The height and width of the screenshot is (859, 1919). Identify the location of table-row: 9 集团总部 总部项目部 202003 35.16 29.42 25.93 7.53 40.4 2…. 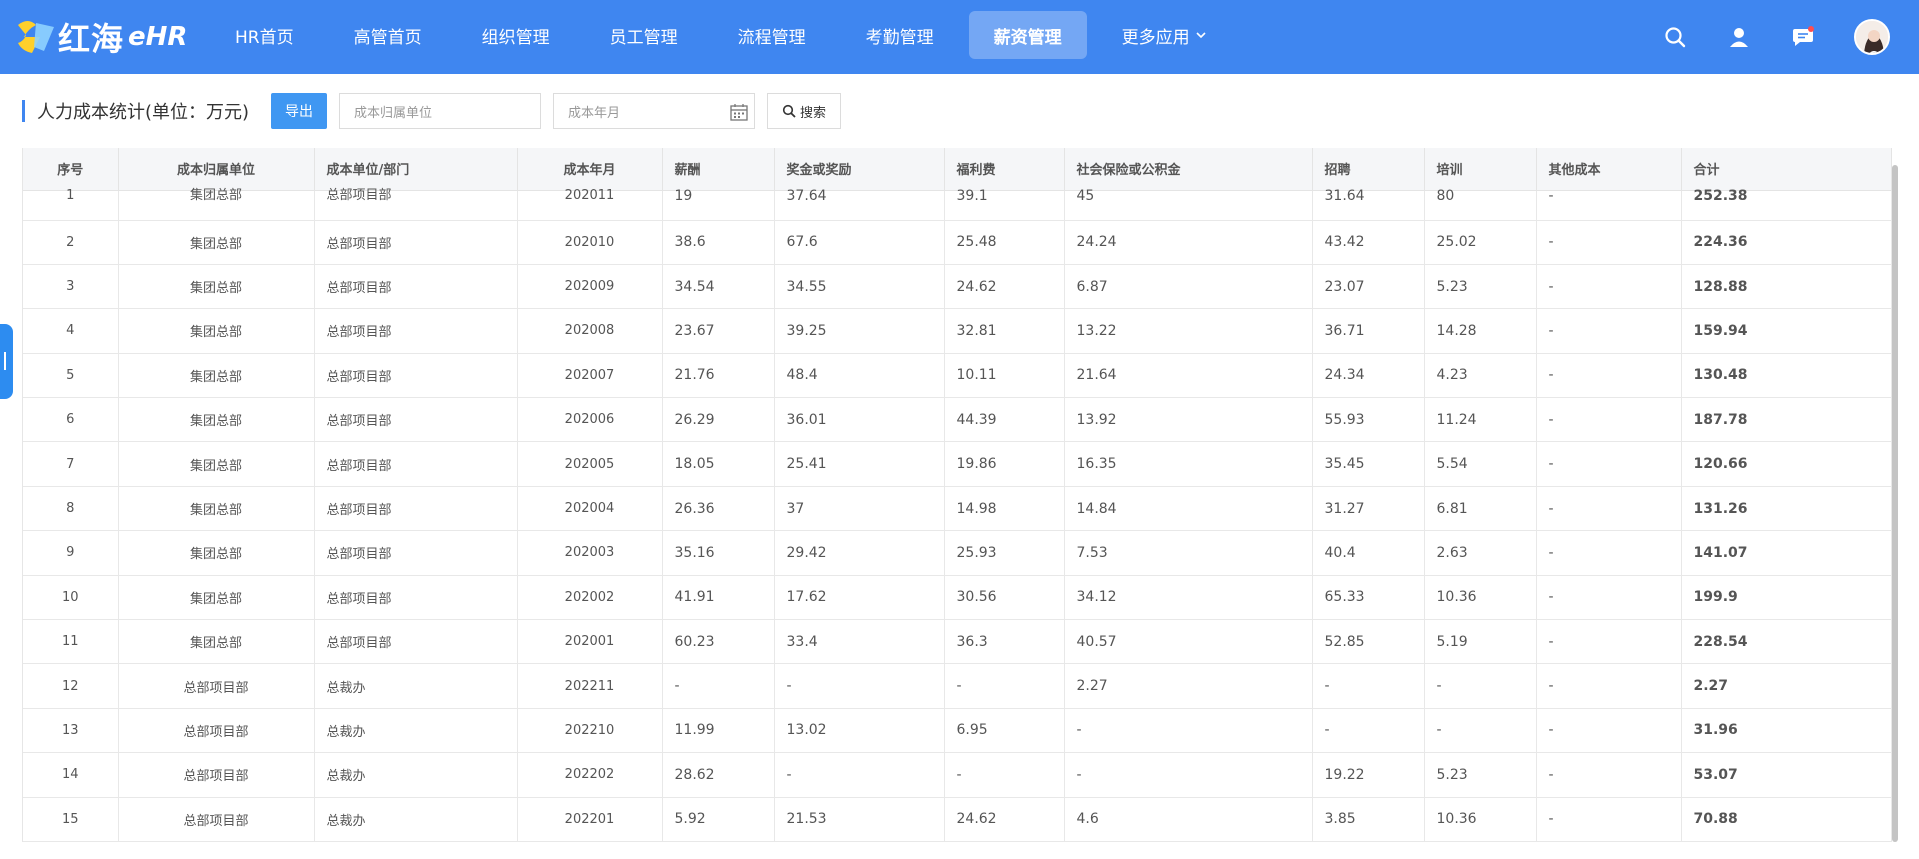
(957, 553).